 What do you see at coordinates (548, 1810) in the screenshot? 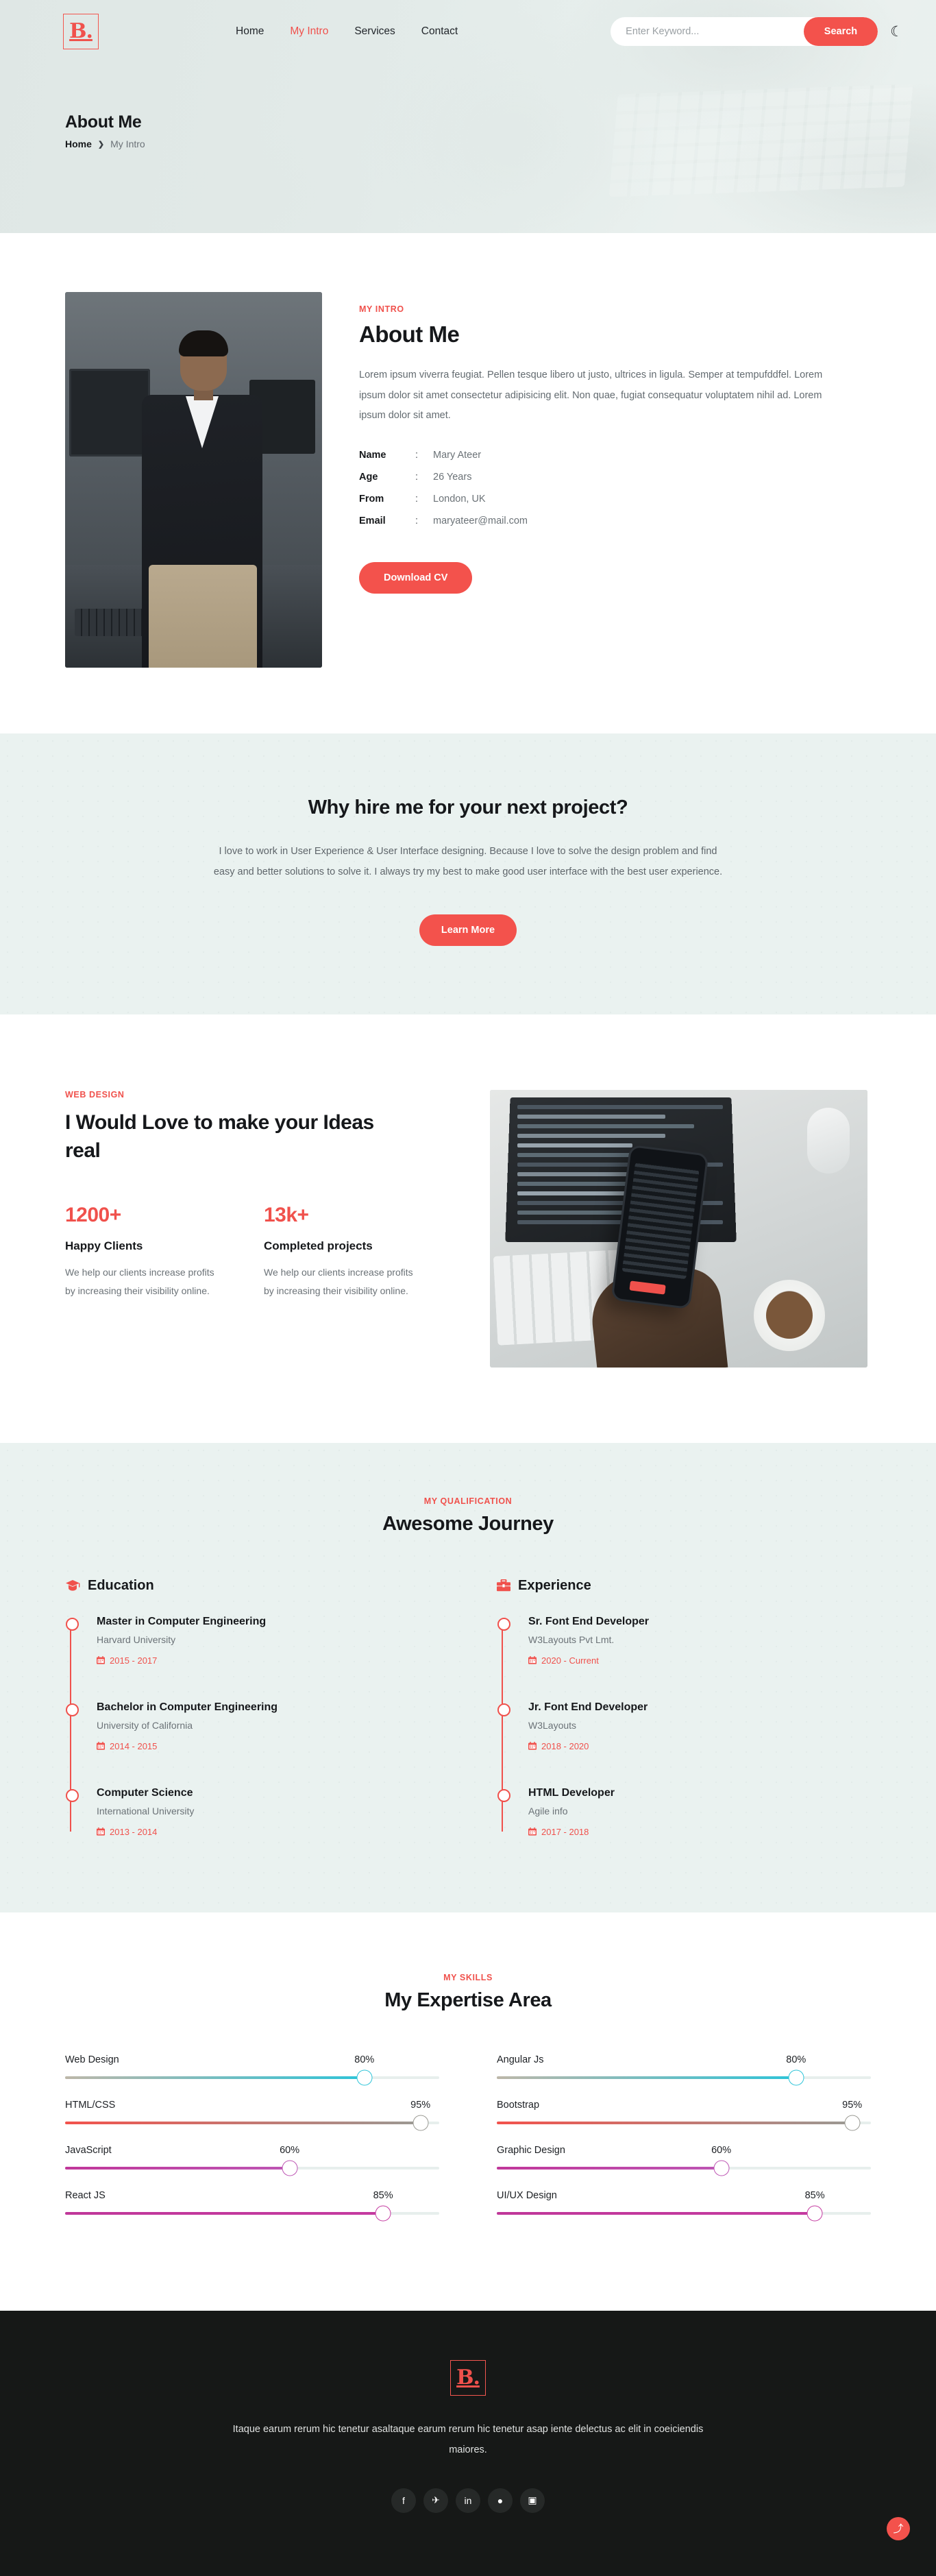
I see `timeline-subtitle: Agile info` at bounding box center [548, 1810].